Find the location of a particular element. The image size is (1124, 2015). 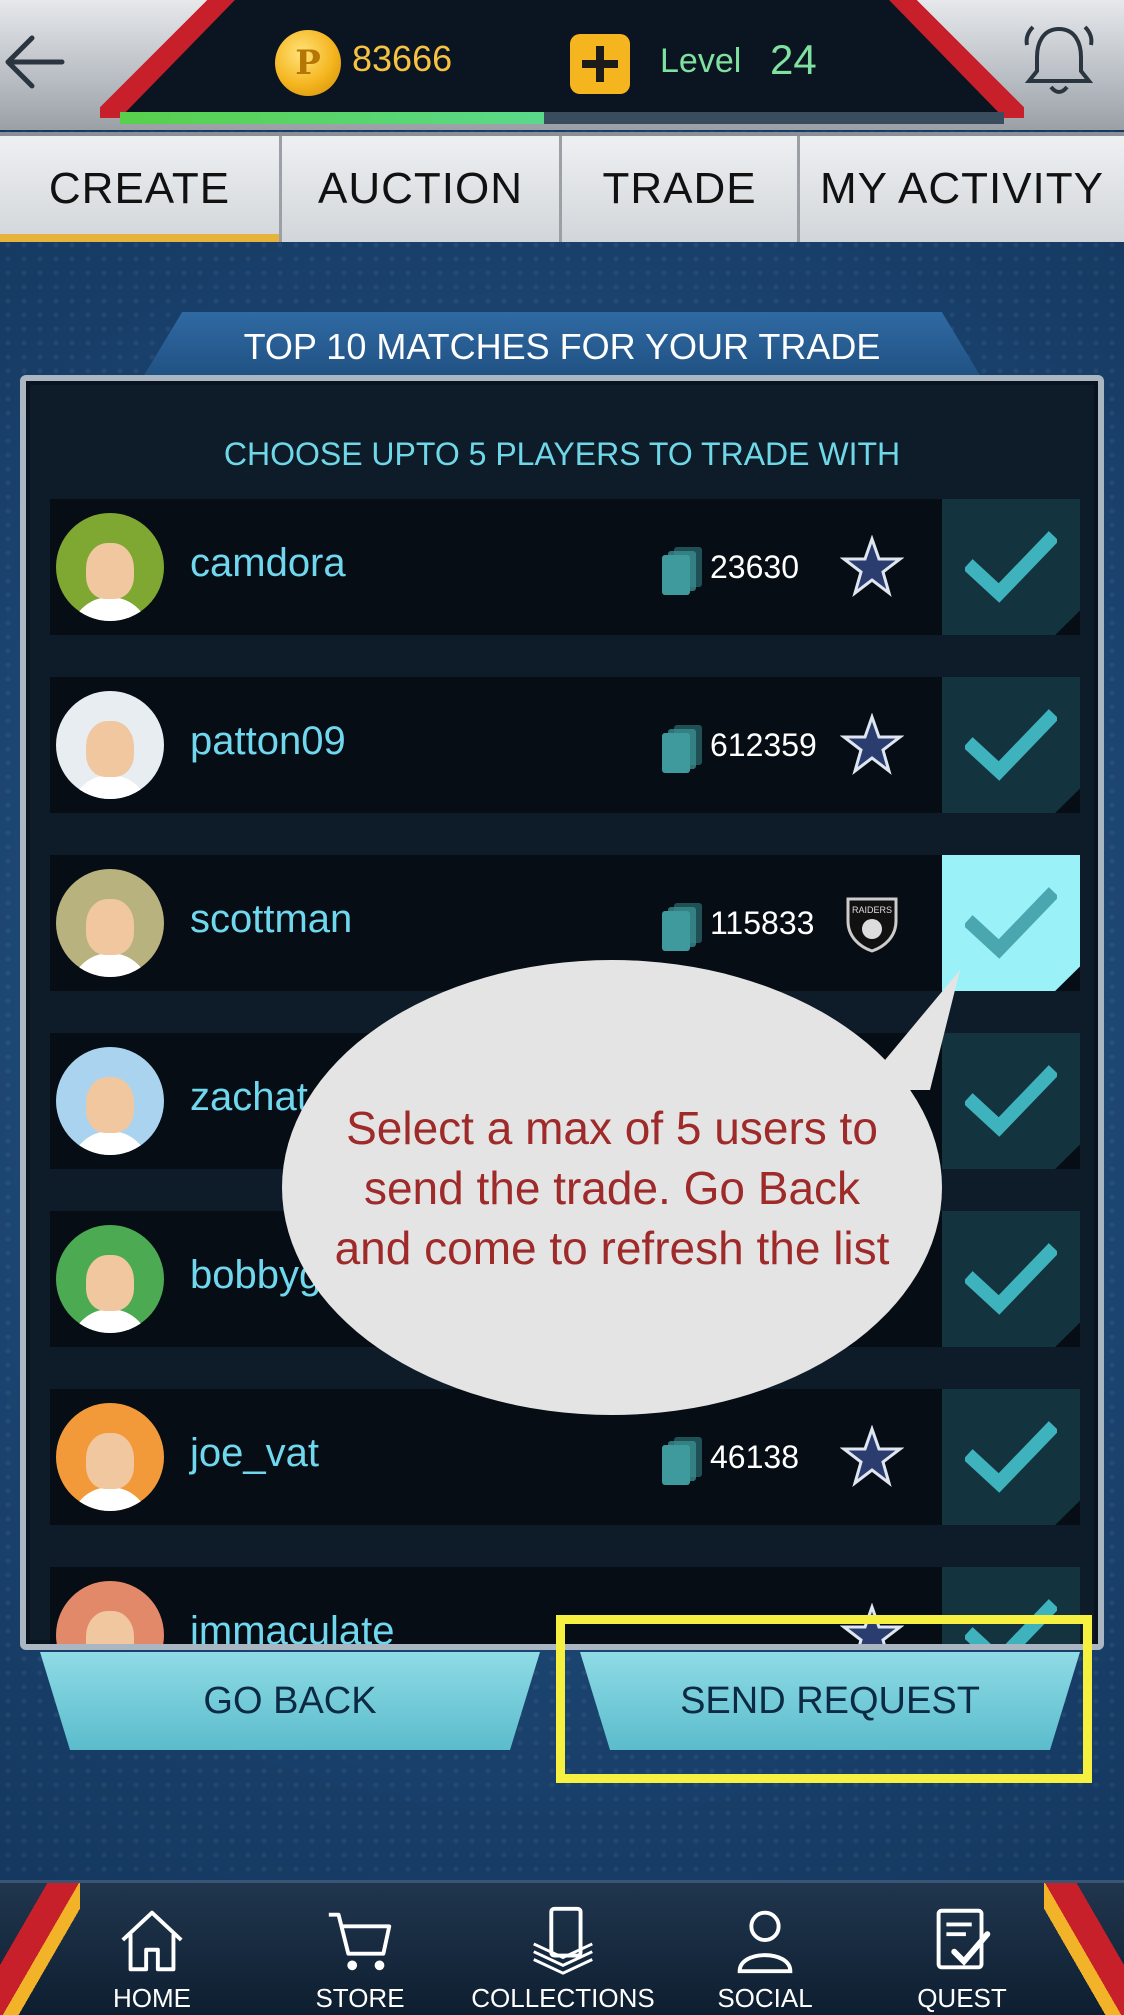

player-username: zachat is located at coordinates (249, 1097).